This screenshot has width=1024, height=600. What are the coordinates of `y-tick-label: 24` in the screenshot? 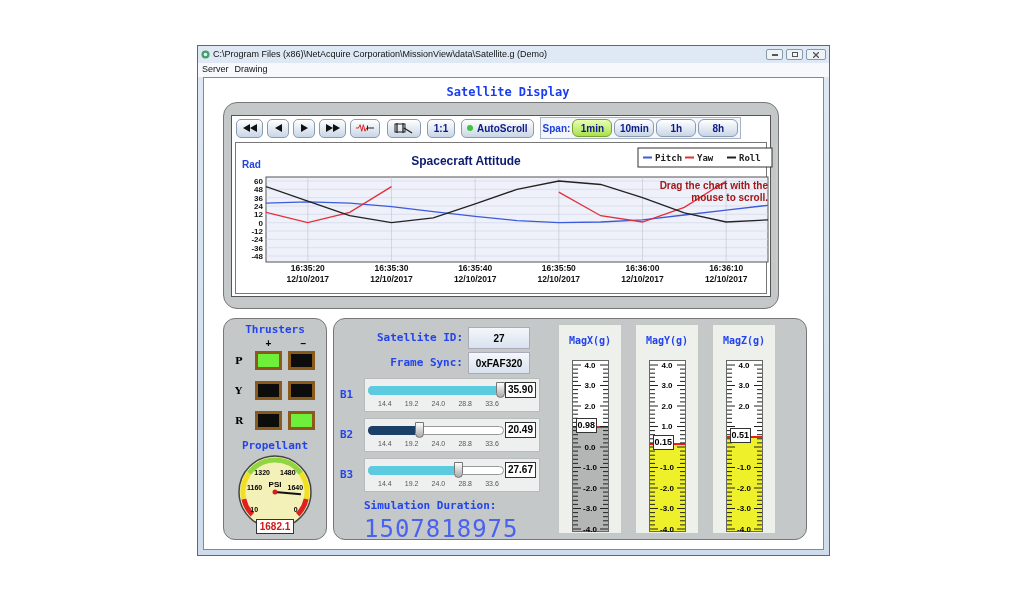 It's located at (258, 206).